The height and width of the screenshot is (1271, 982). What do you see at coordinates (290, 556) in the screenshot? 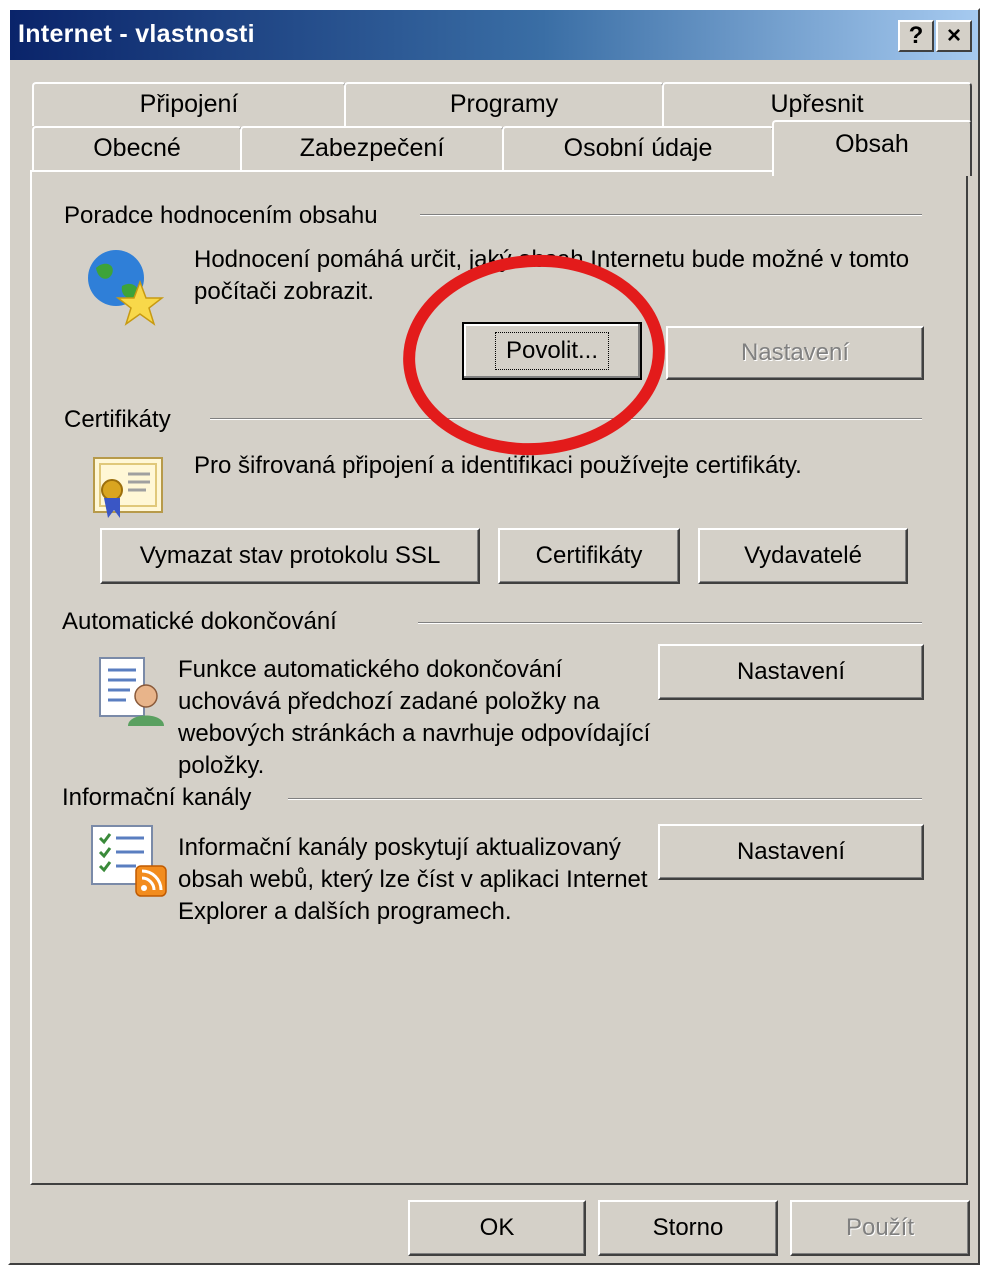
I see `clear-ssl-state-button: Vymazat stav protokolu SSL` at bounding box center [290, 556].